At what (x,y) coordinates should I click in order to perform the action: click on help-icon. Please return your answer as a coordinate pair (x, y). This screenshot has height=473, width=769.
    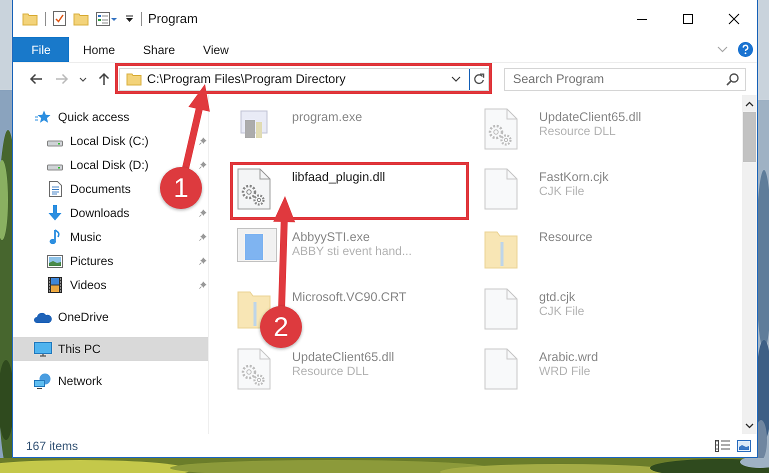
    Looking at the image, I should click on (745, 49).